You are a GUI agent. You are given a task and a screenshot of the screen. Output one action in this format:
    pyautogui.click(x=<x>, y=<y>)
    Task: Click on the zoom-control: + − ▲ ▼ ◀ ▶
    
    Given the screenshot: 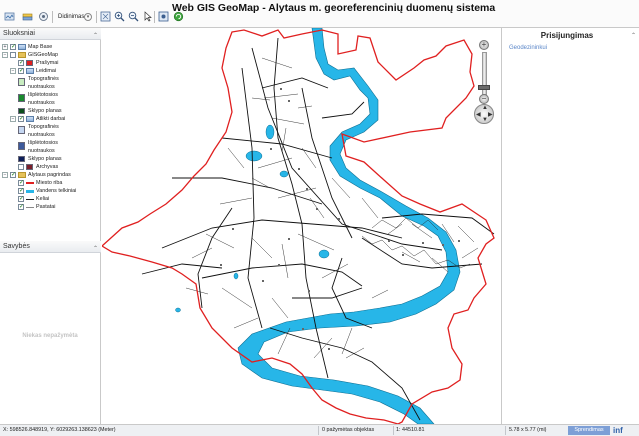 What is the action you would take?
    pyautogui.click(x=484, y=85)
    